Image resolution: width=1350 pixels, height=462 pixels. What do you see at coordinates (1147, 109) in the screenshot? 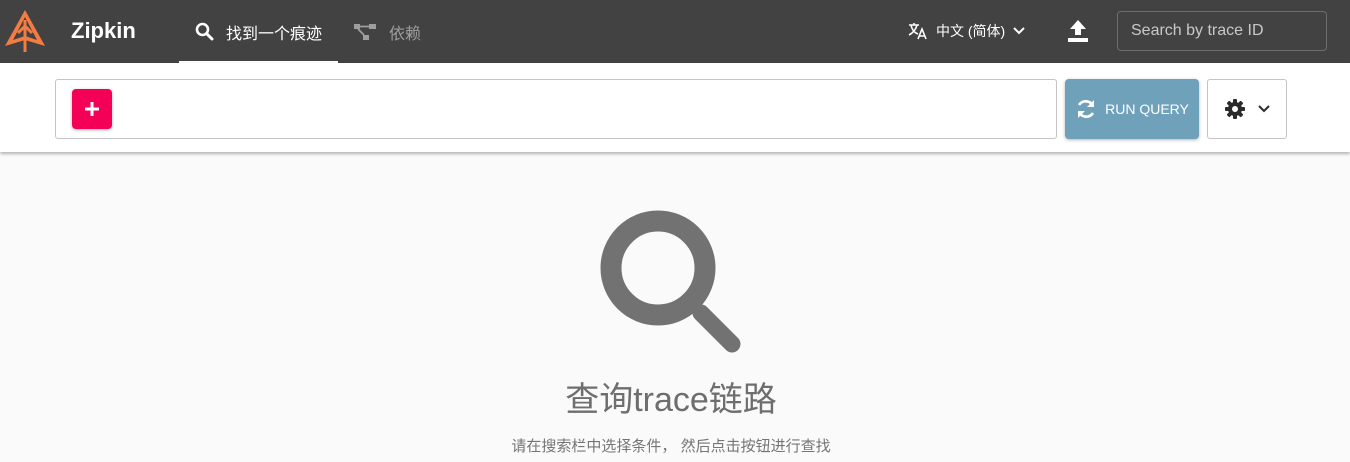
I see `run-query-label: RUN QUERY` at bounding box center [1147, 109].